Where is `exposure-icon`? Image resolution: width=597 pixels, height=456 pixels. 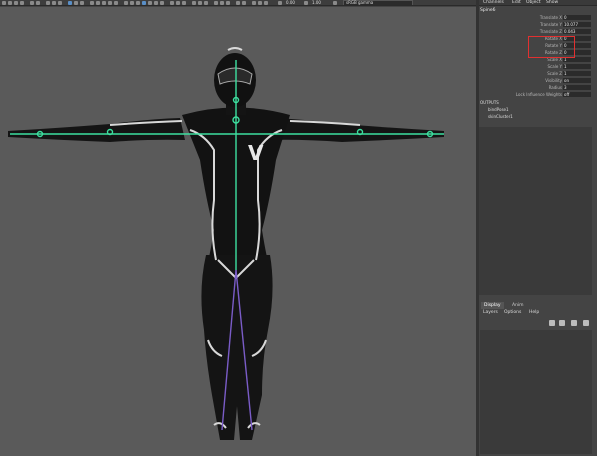 exposure-icon is located at coordinates (280, 3).